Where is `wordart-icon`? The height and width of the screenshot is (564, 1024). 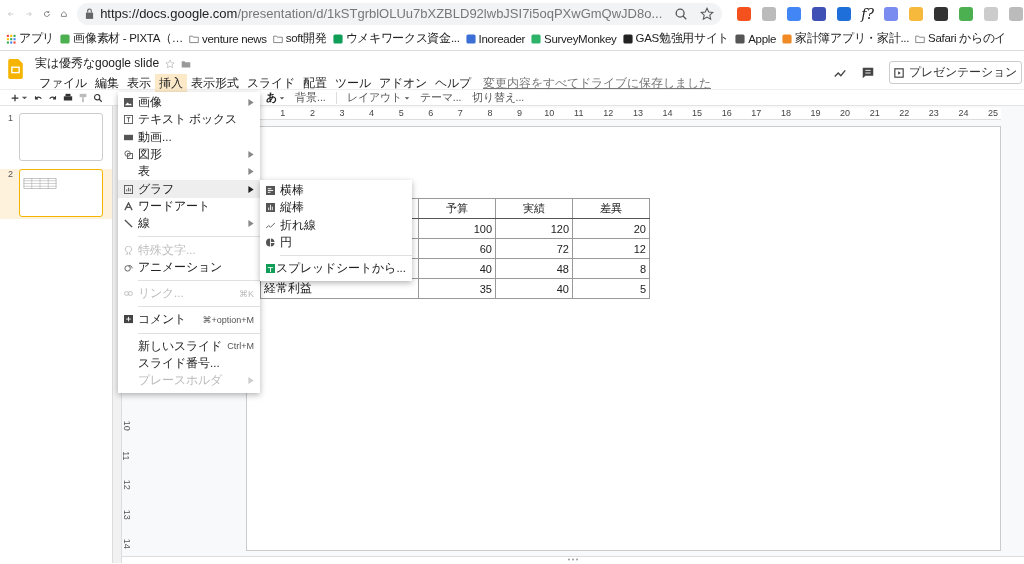 wordart-icon is located at coordinates (128, 206).